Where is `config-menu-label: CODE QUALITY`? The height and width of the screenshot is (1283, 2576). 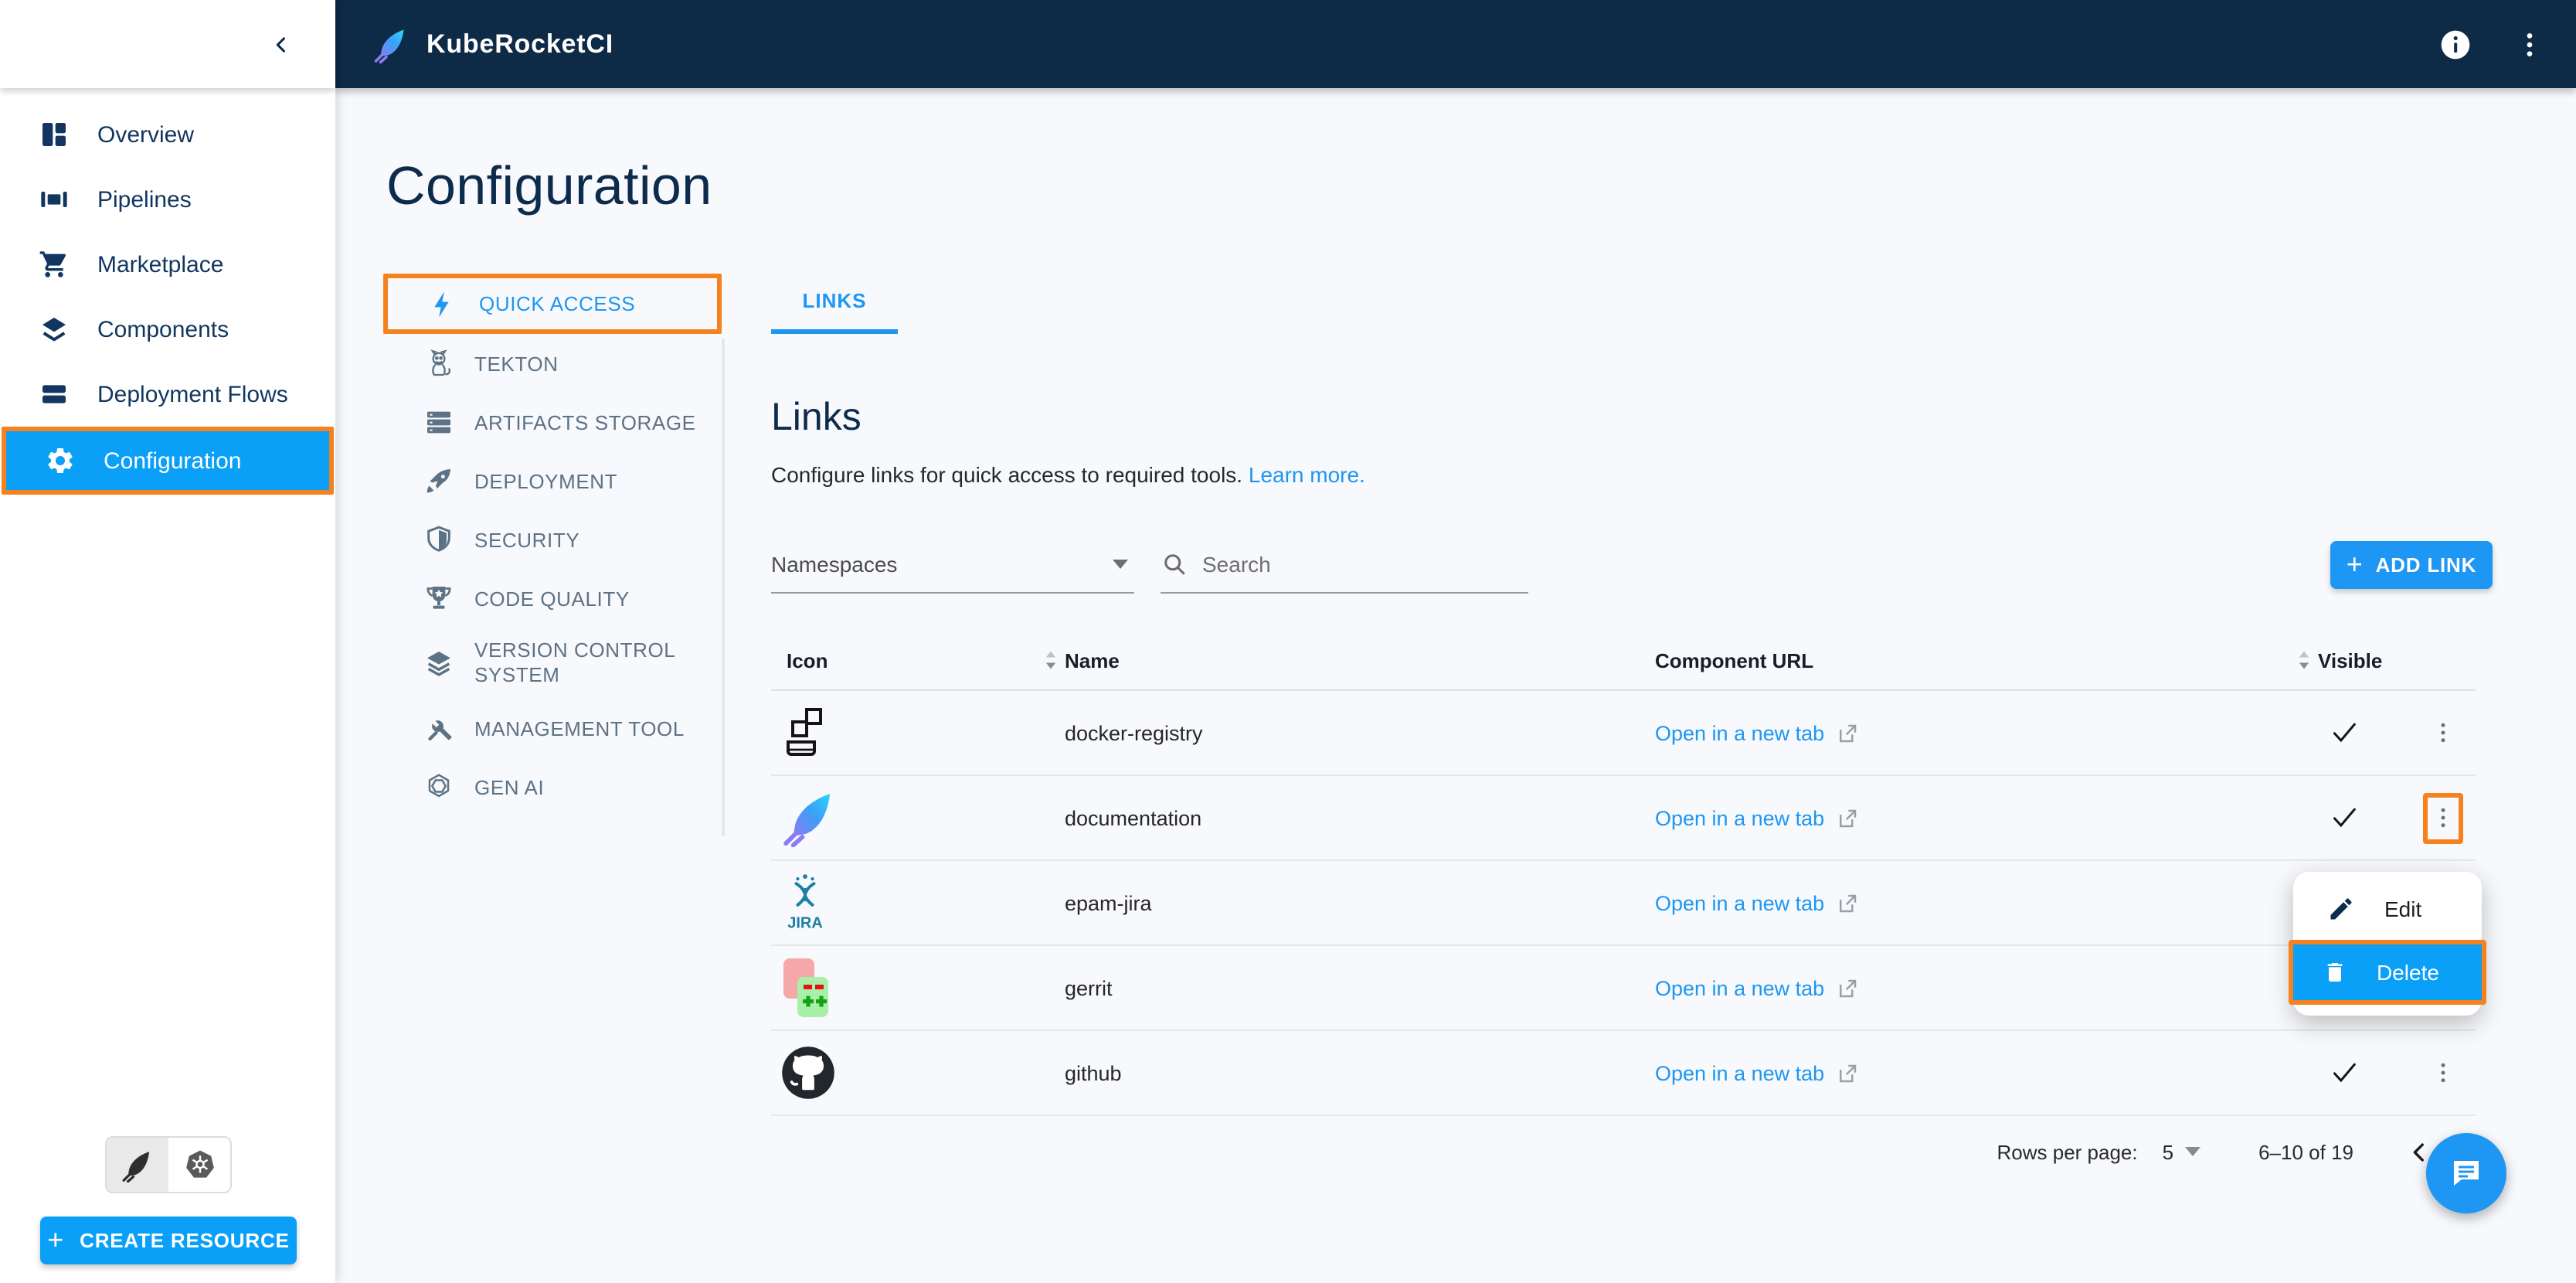
config-menu-label: CODE QUALITY is located at coordinates (552, 598).